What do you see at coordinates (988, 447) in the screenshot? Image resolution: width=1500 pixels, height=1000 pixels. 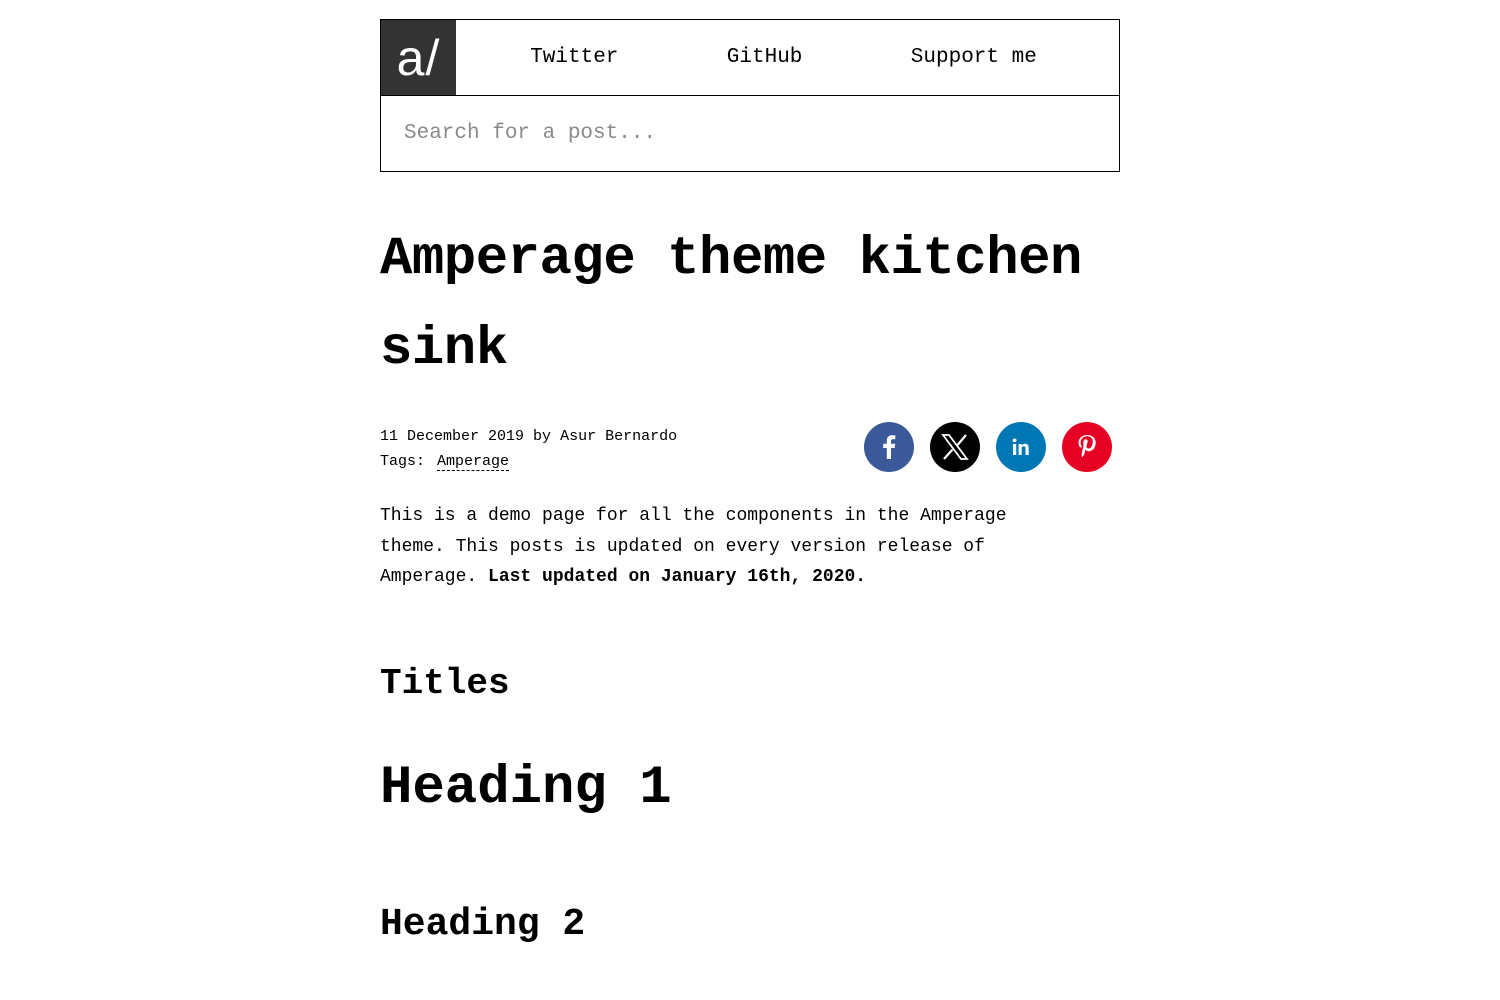 I see `share-buttons` at bounding box center [988, 447].